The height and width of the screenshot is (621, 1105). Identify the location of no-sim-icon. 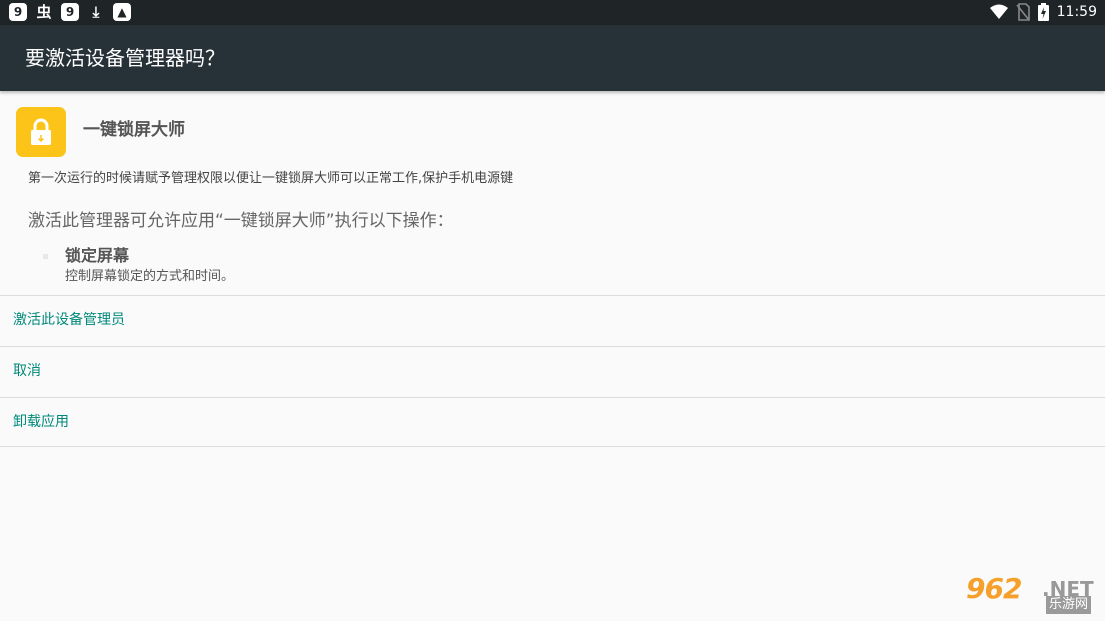
(1023, 12).